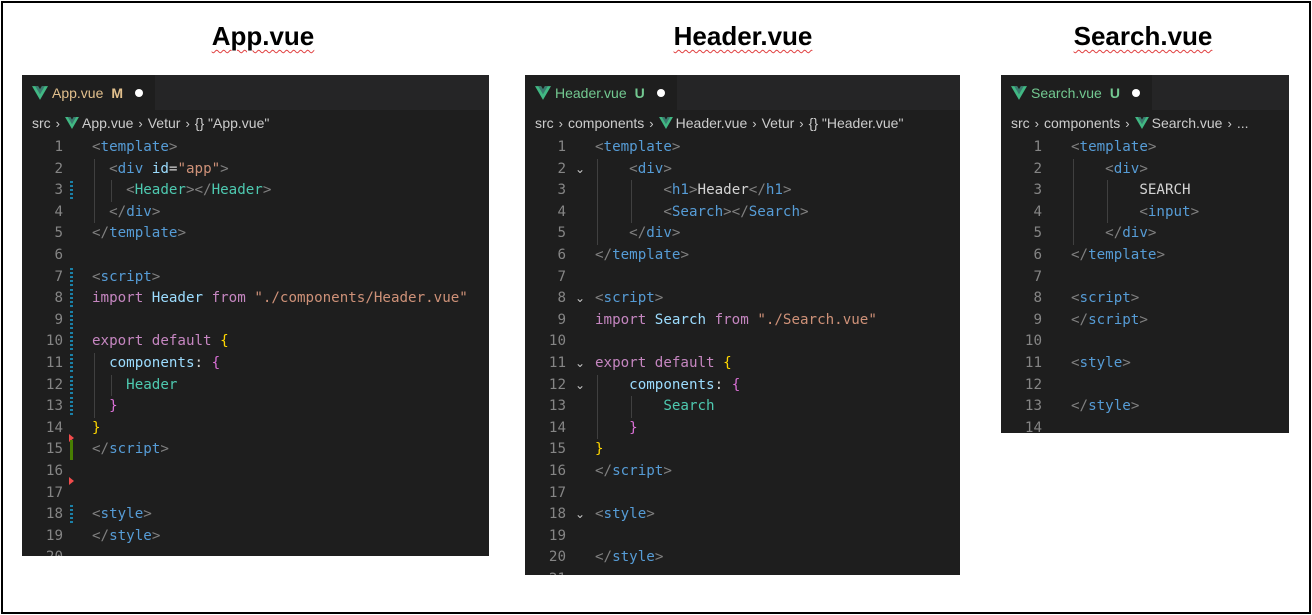  Describe the element at coordinates (139, 234) in the screenshot. I see `code-text: </template>` at that location.